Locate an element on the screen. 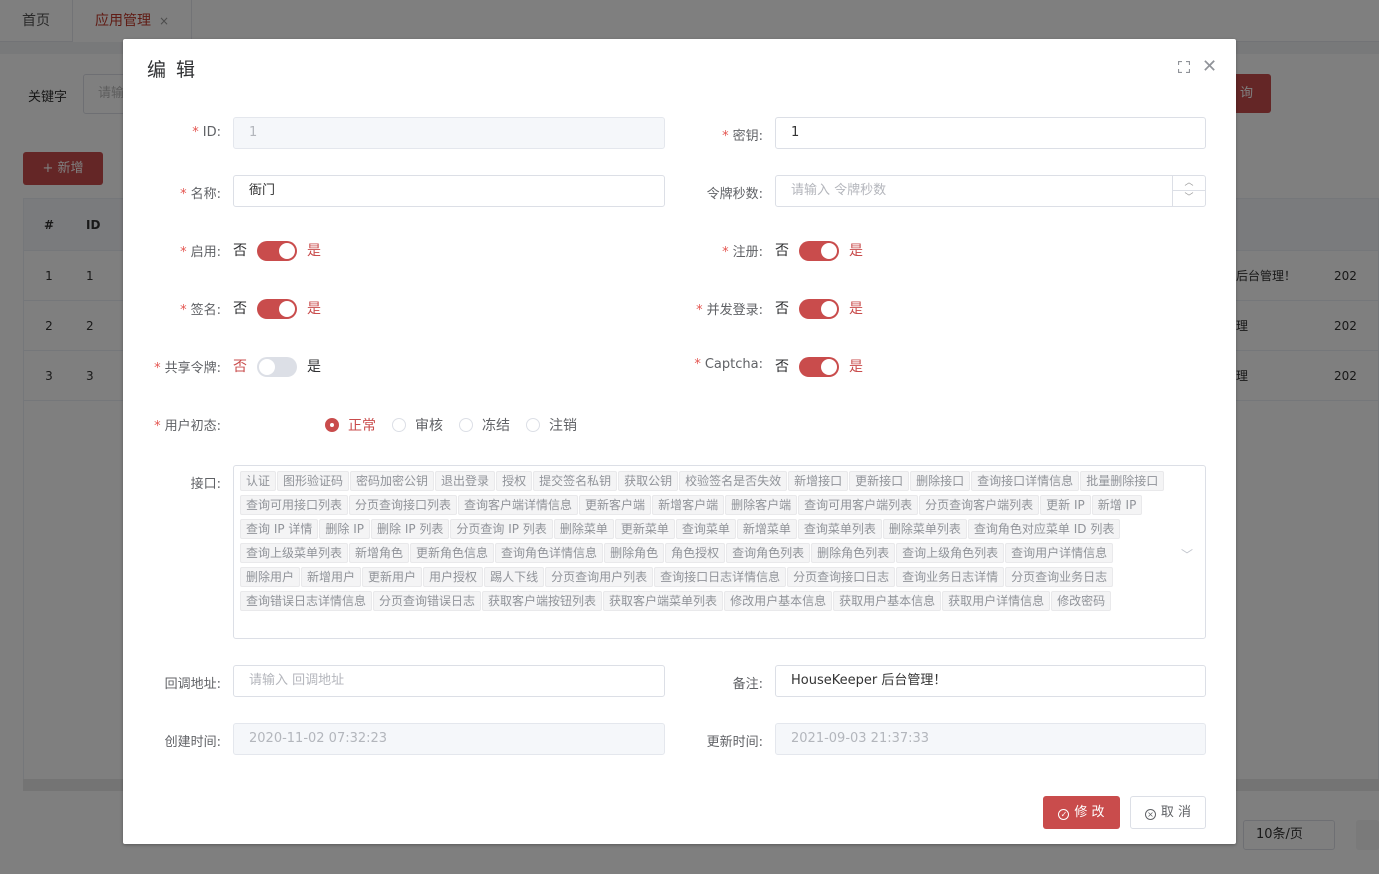 This screenshot has height=874, width=1379. radio-review: 审核 is located at coordinates (417, 425).